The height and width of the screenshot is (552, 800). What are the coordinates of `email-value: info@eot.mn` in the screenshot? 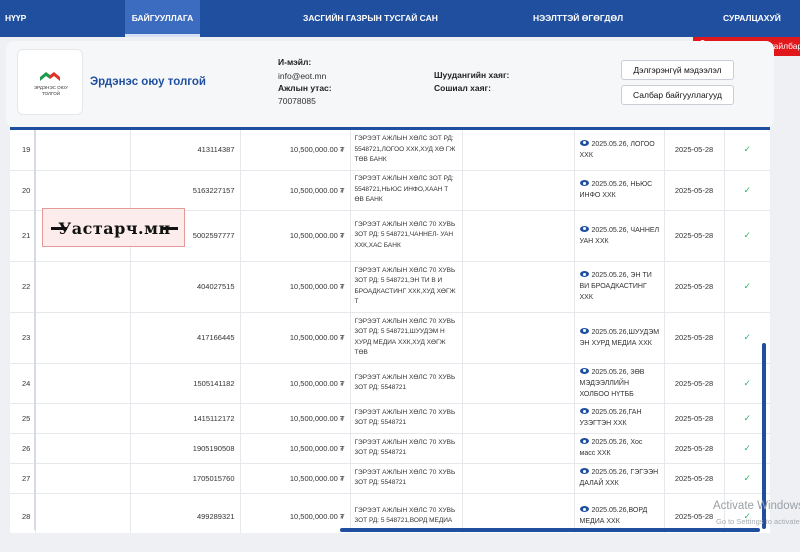 It's located at (302, 76).